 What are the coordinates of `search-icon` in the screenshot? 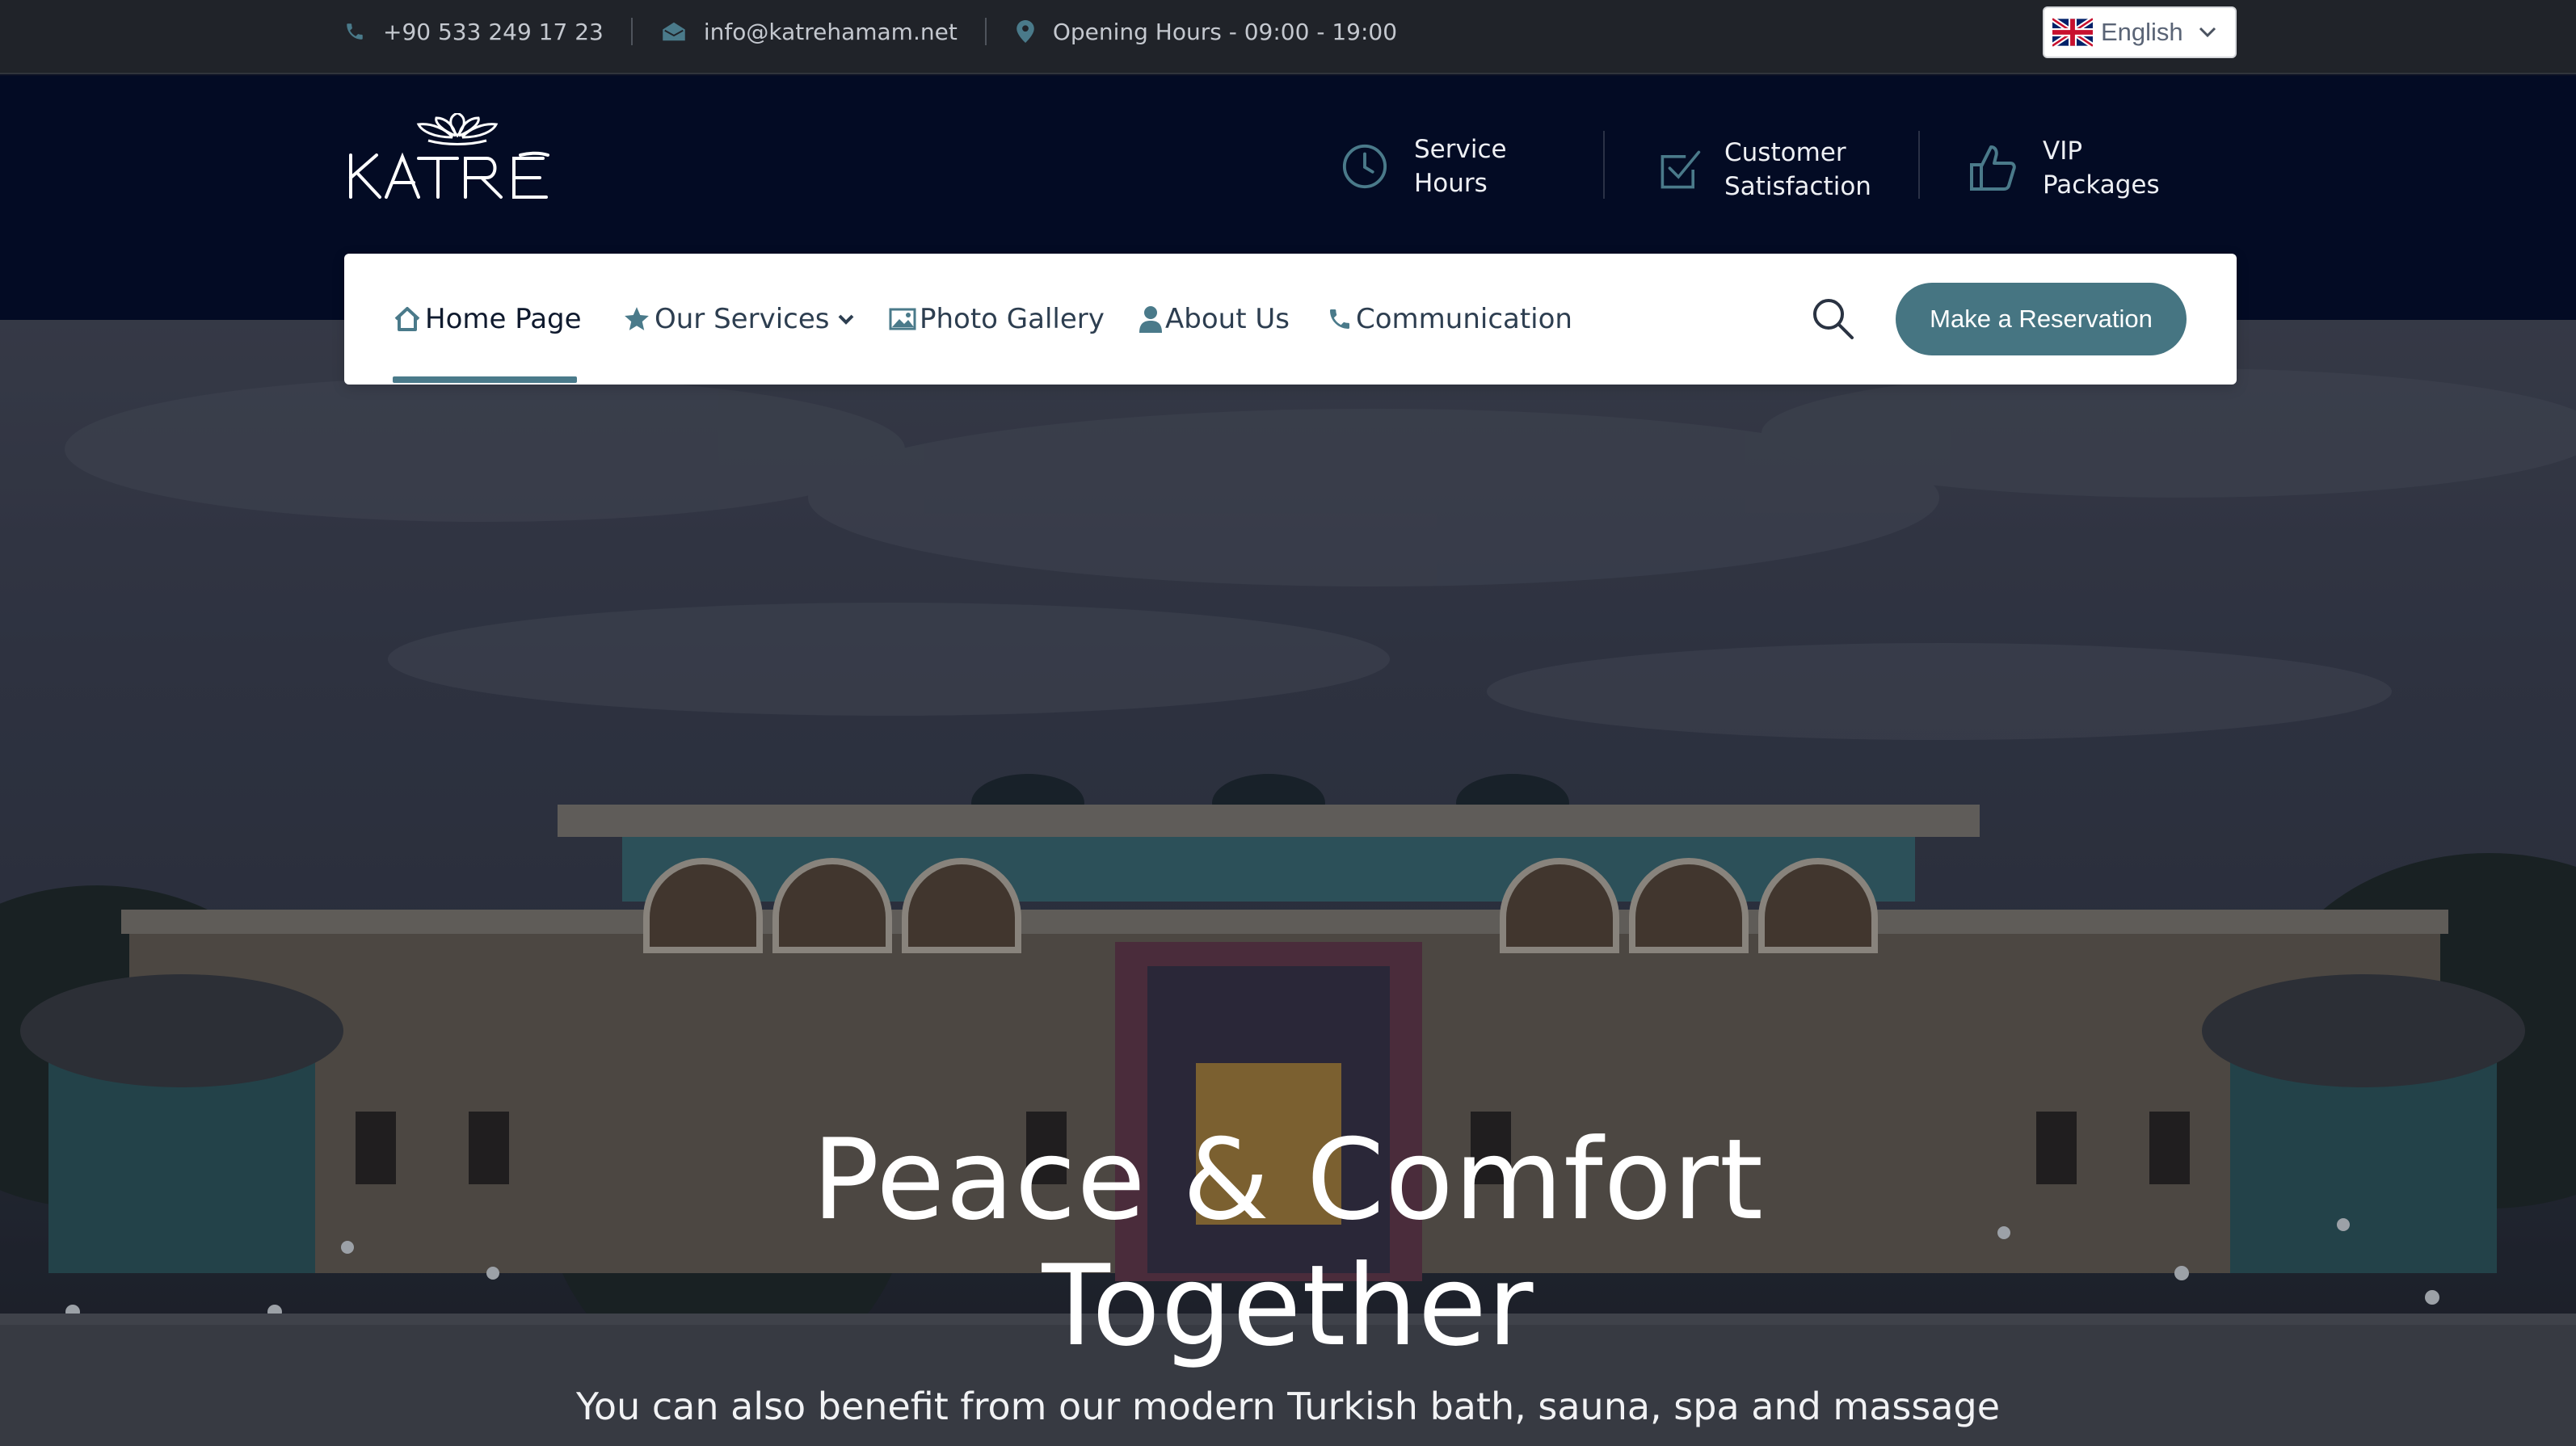 It's located at (1833, 319).